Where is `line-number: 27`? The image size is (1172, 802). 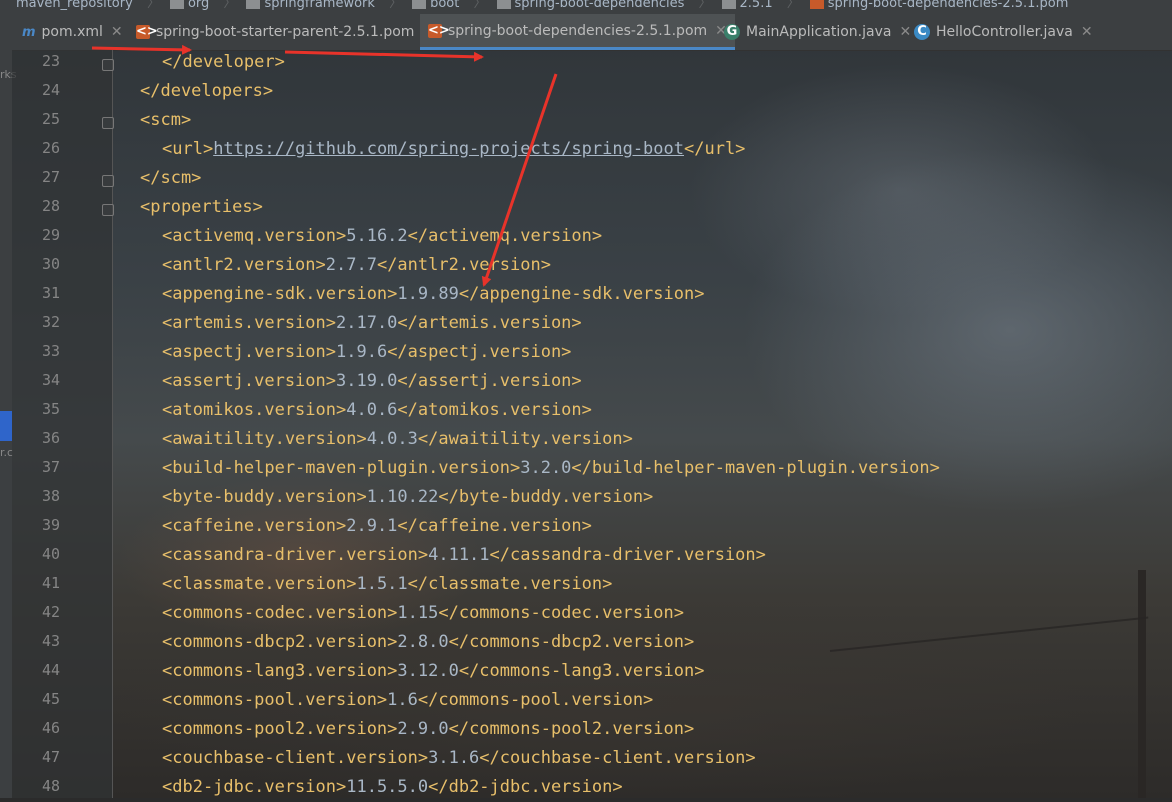 line-number: 27 is located at coordinates (50, 177).